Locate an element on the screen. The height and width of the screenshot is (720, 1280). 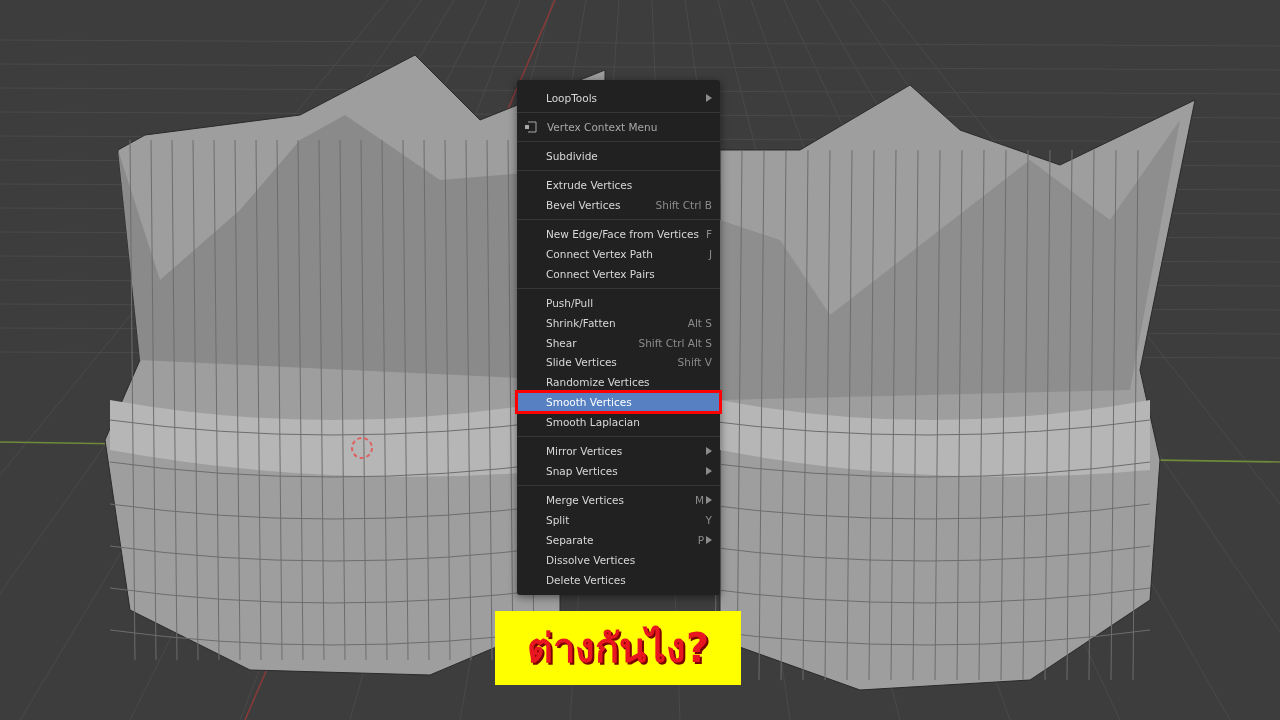
menu-item: Connect Vertex Path J is located at coordinates (618, 253).